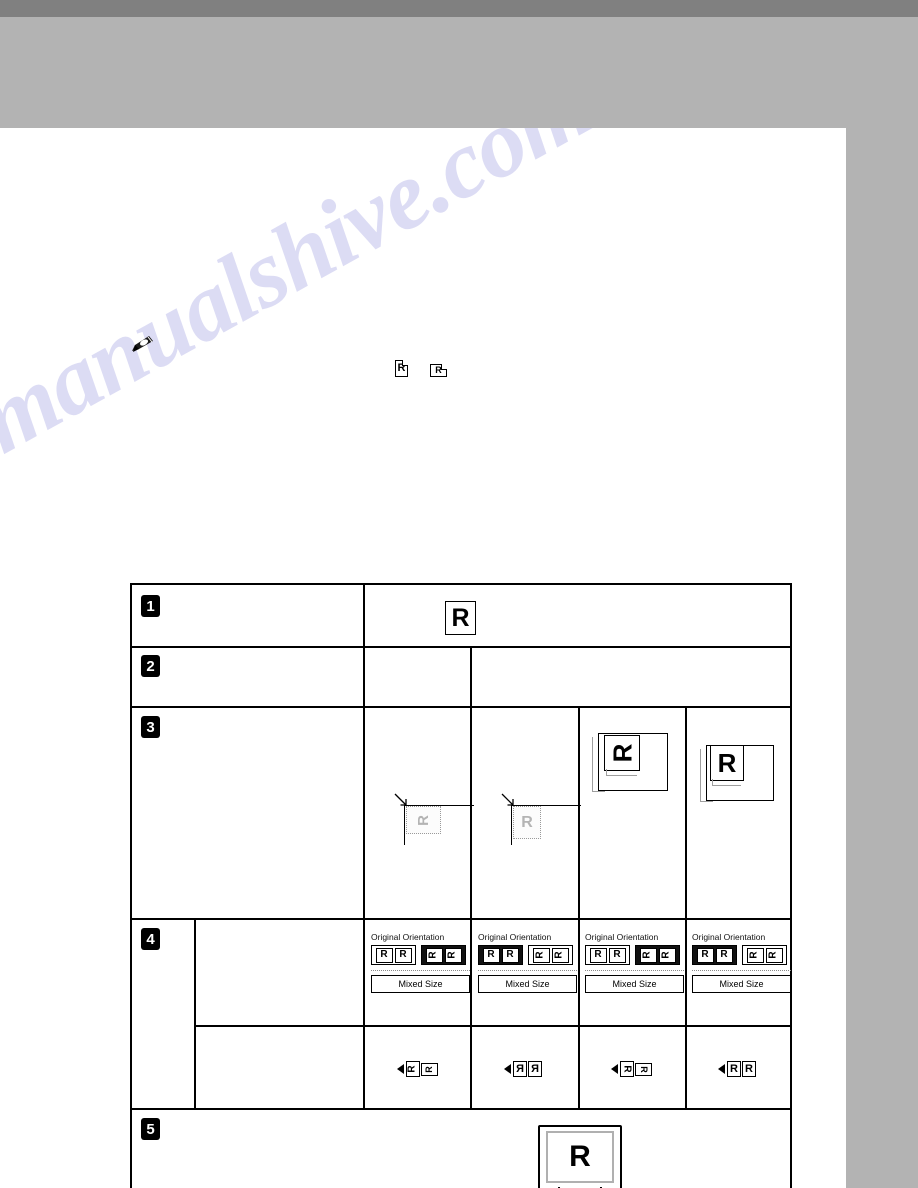 The image size is (918, 1188). I want to click on note-block: R R, so click(430, 360).